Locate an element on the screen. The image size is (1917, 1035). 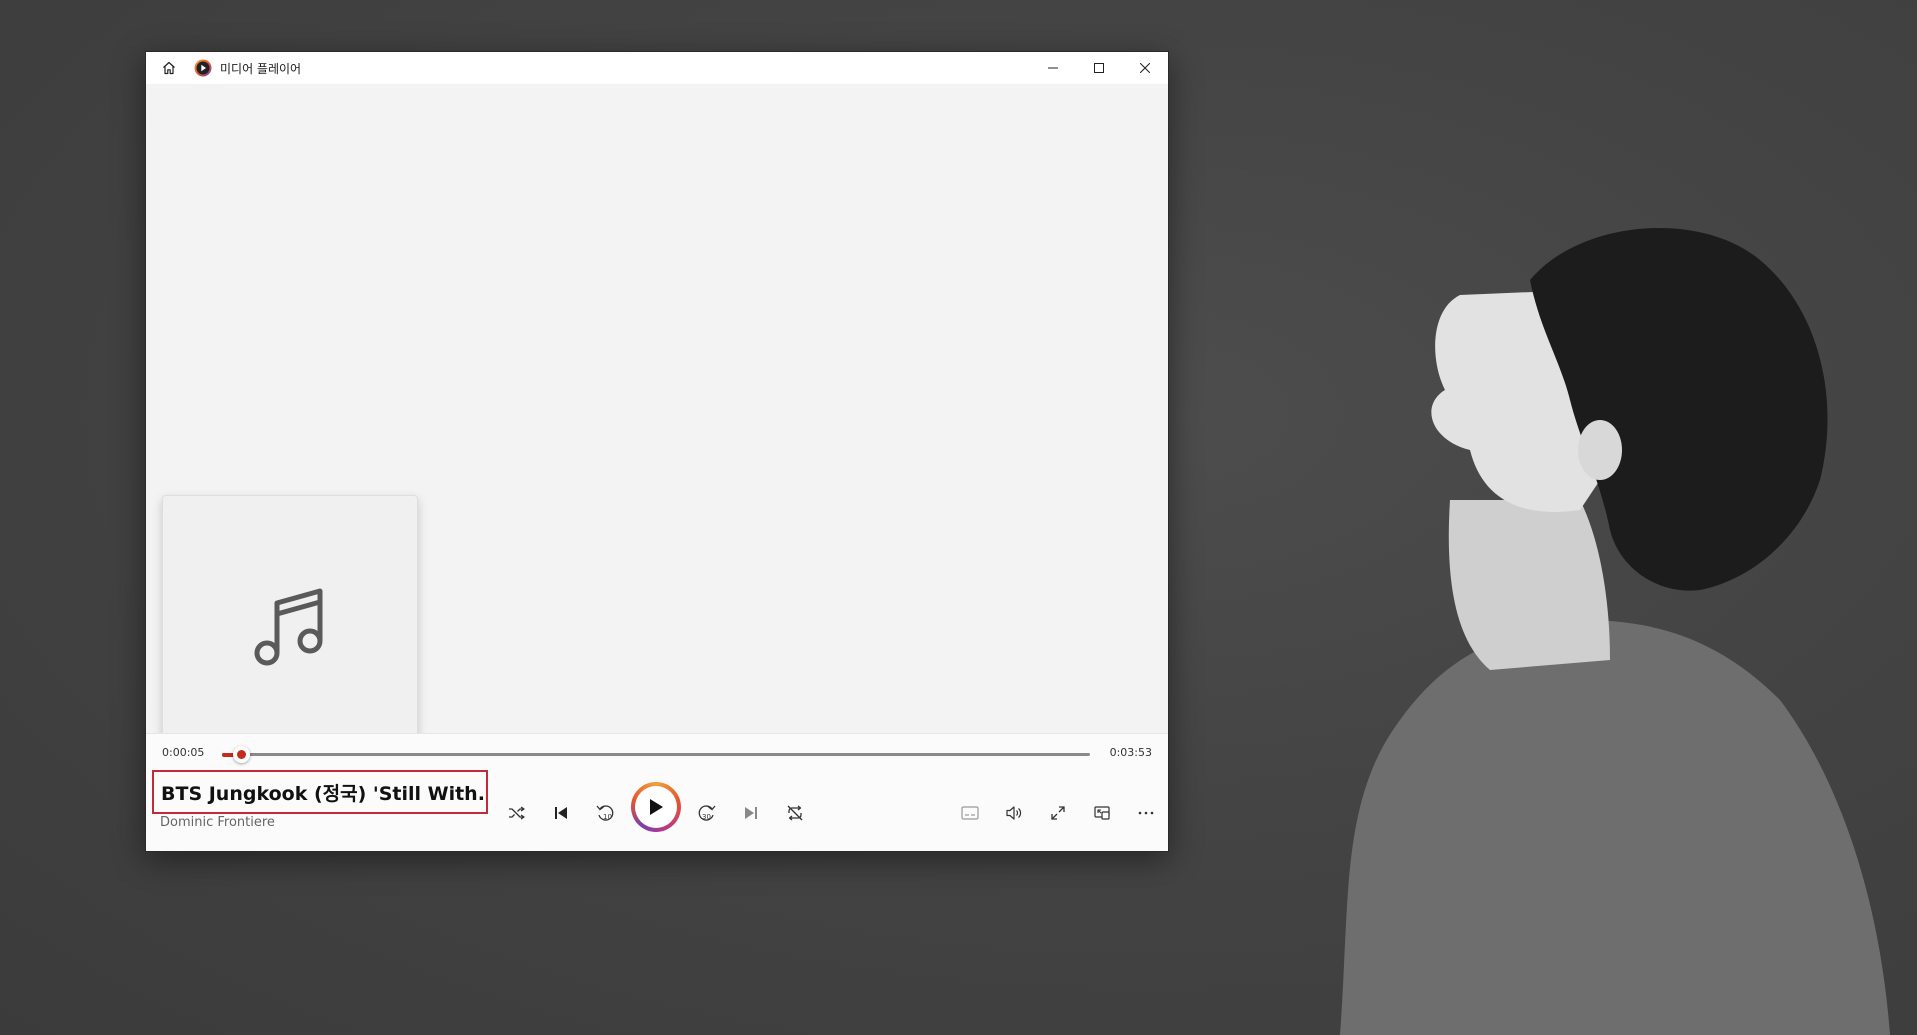
close-button is located at coordinates (1145, 68).